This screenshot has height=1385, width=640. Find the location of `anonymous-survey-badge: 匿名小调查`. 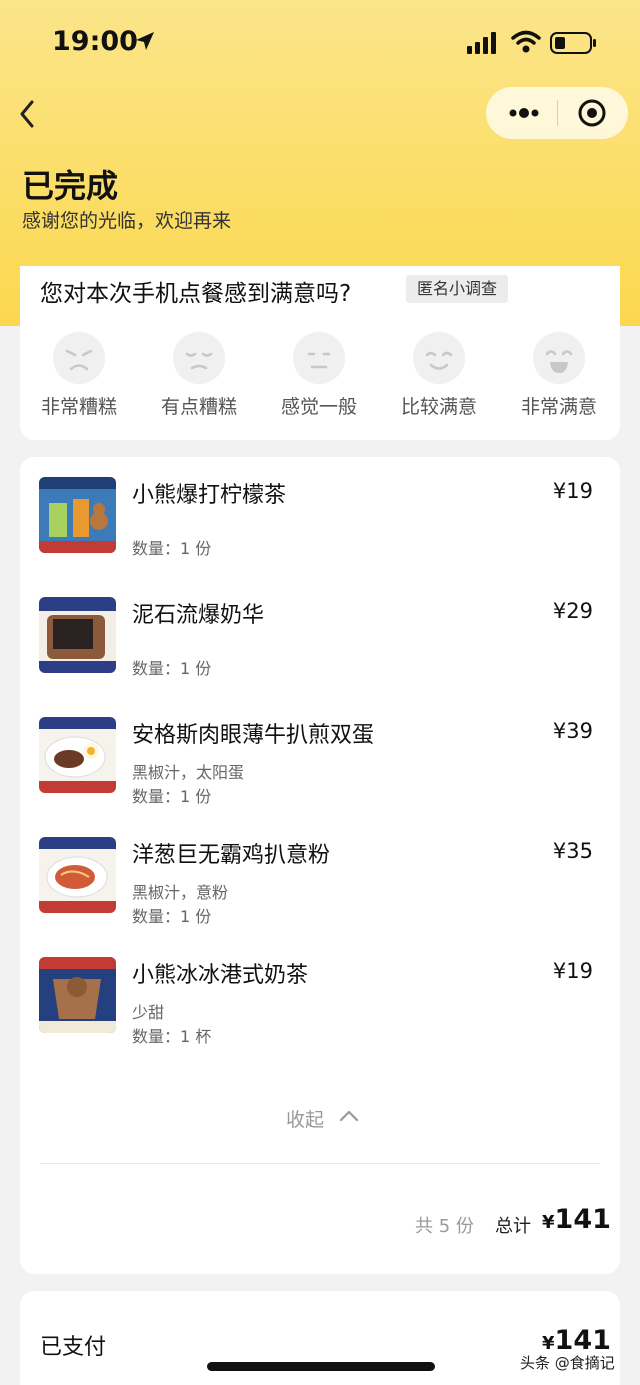

anonymous-survey-badge: 匿名小调查 is located at coordinates (457, 289).